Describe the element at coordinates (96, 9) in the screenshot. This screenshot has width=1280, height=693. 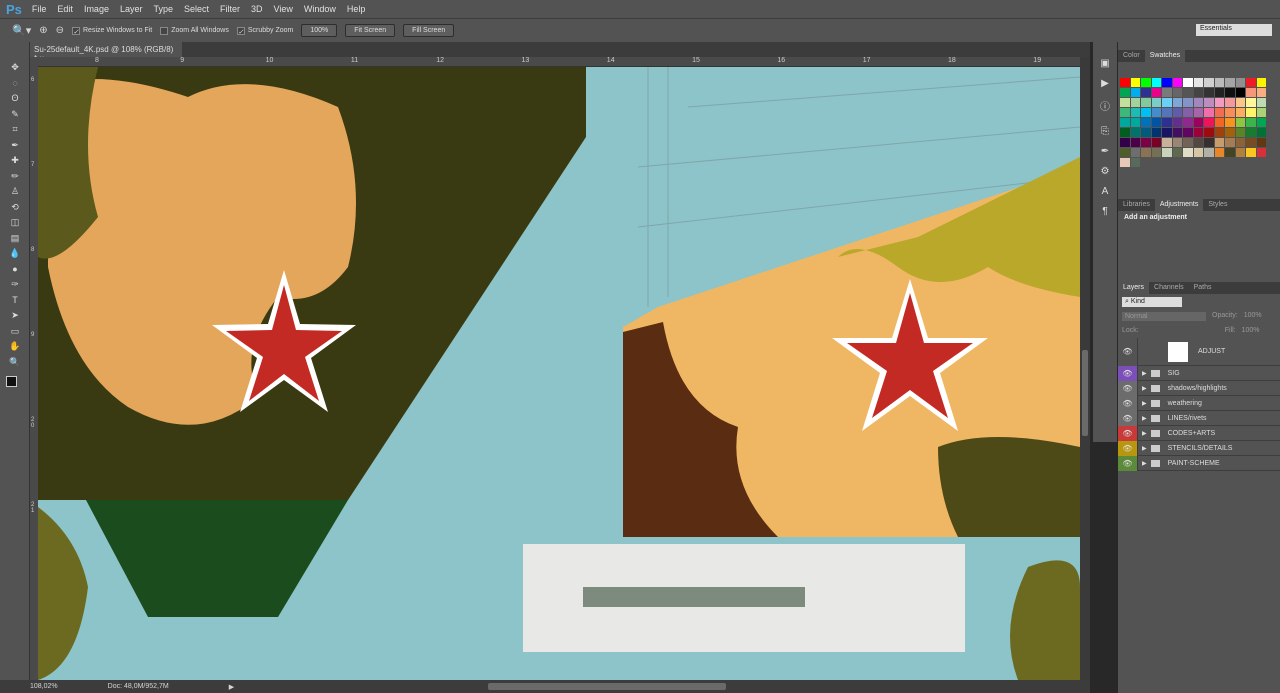
I see `menu-image: Image` at that location.